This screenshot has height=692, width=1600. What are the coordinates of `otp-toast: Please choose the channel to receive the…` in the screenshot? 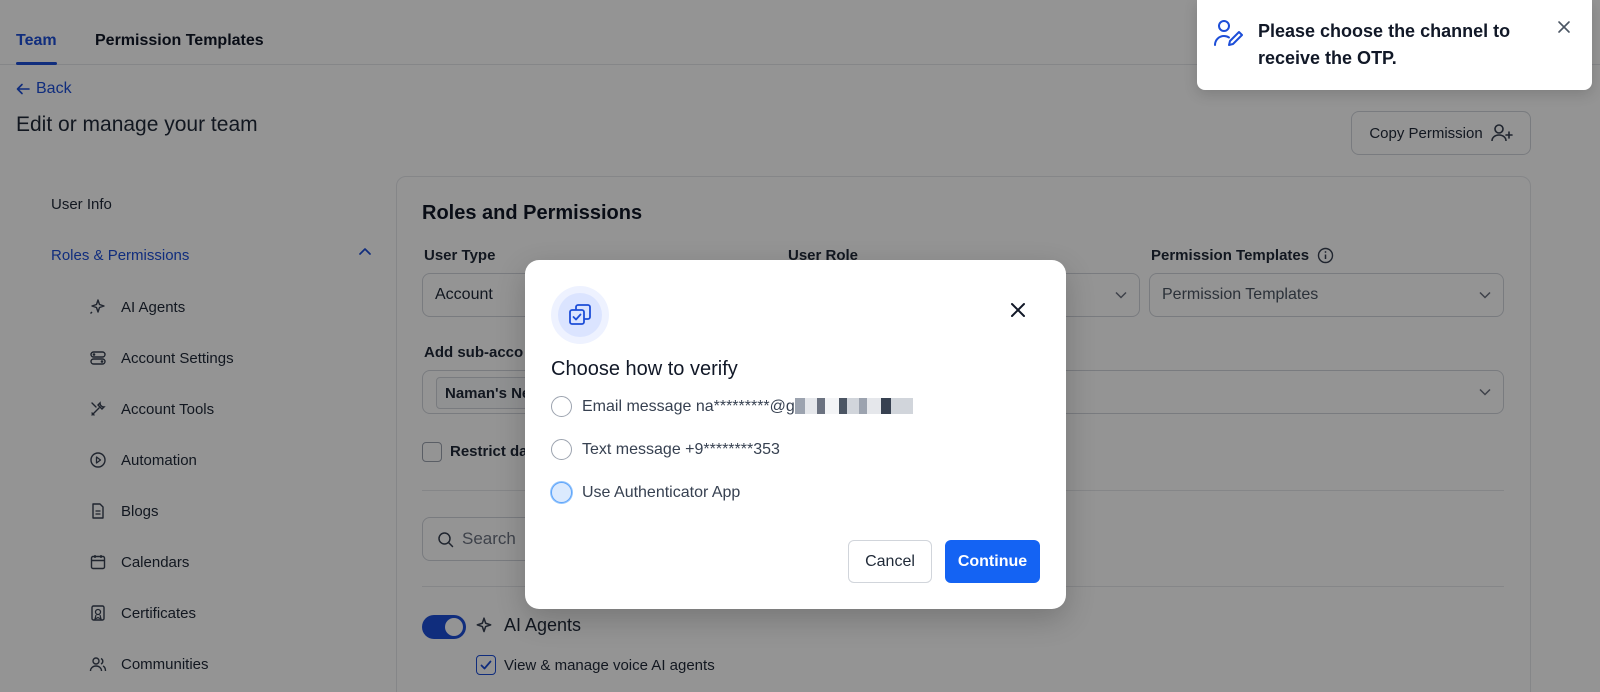 It's located at (1394, 45).